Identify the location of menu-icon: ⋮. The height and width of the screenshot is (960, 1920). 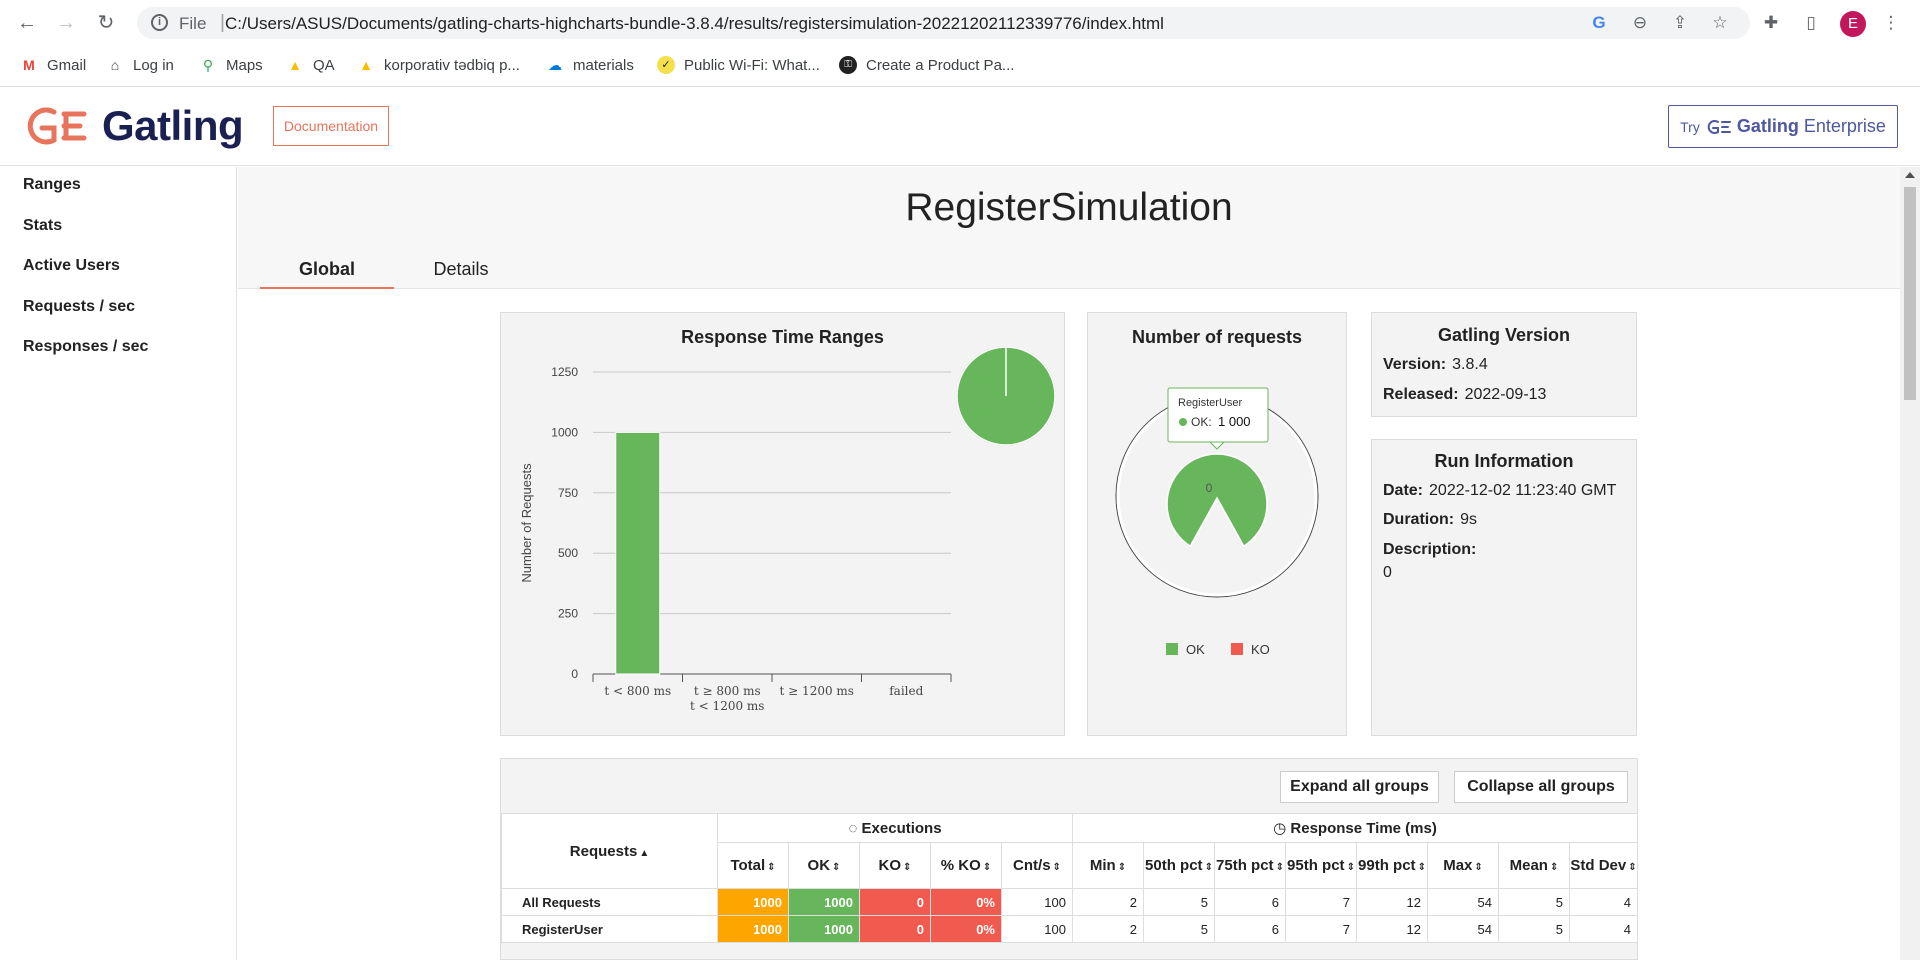
(1891, 23).